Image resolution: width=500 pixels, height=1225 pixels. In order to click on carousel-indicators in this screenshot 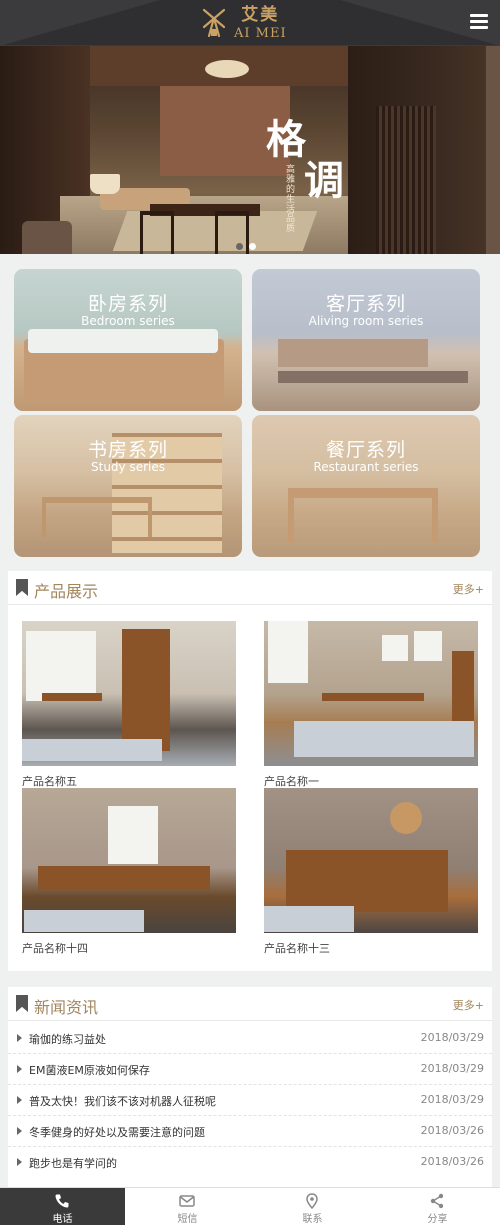, I will do `click(246, 246)`.